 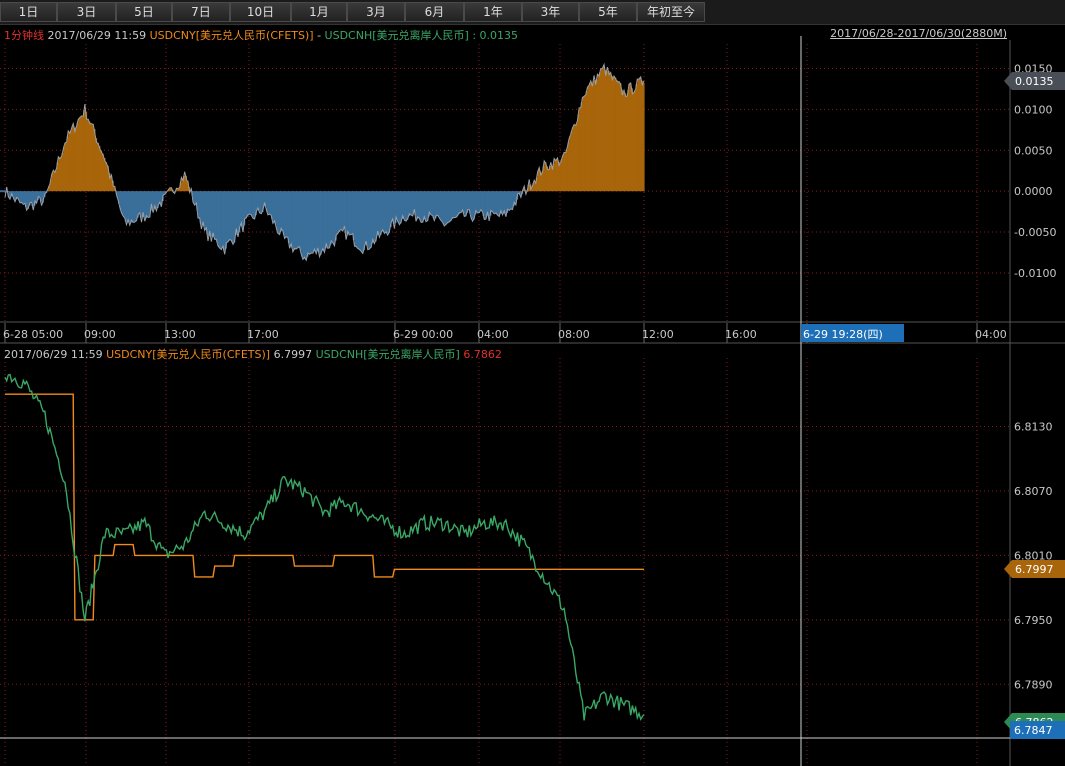 I want to click on spread-last-tag: 0.0135, so click(x=1034, y=81).